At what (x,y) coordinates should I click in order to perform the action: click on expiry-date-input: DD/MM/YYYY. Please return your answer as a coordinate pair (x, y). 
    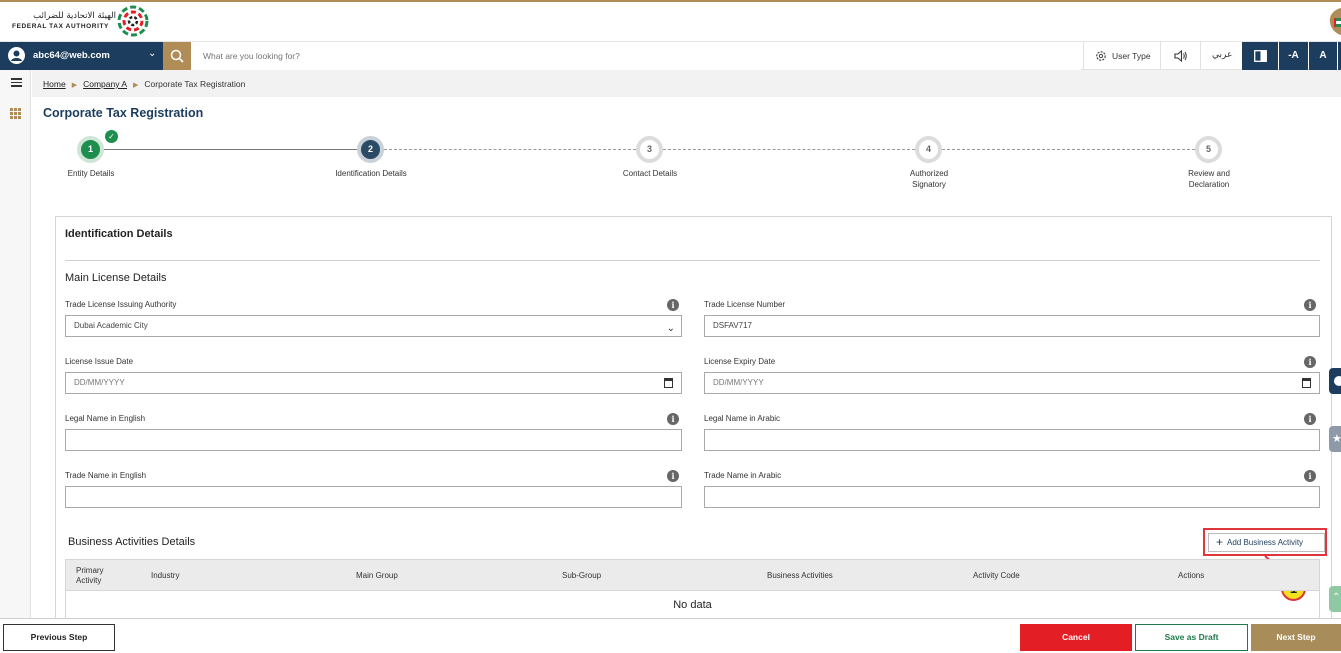
    Looking at the image, I should click on (1012, 383).